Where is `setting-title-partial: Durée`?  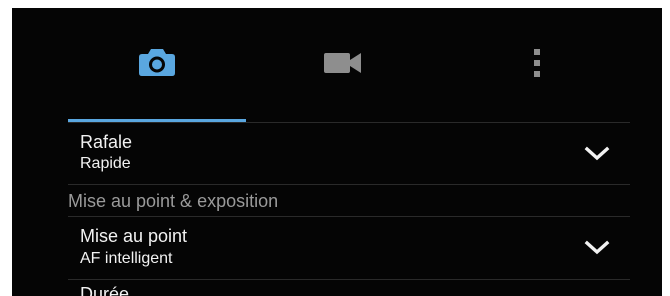
setting-title-partial: Durée is located at coordinates (104, 290).